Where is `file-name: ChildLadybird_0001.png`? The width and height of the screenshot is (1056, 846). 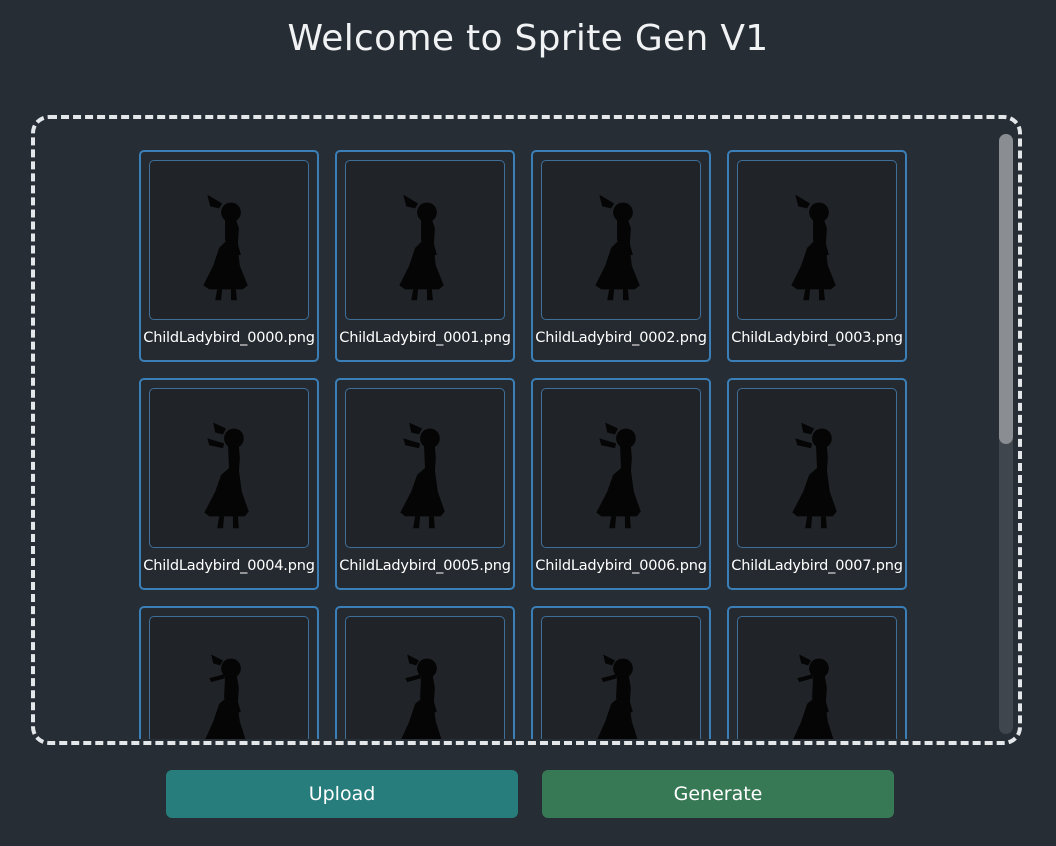 file-name: ChildLadybird_0001.png is located at coordinates (425, 338).